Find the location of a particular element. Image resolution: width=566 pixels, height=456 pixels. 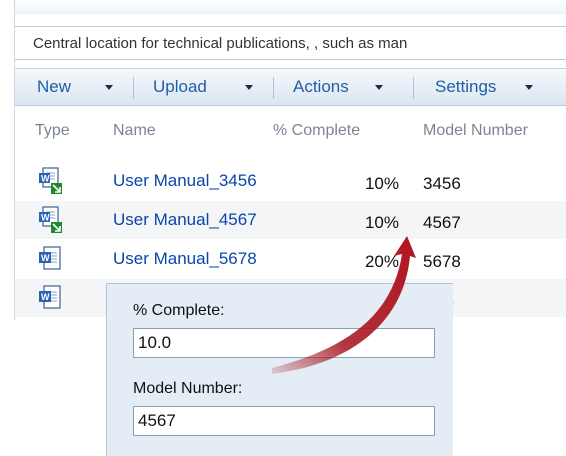

model-number-value: 3456 is located at coordinates (442, 183).